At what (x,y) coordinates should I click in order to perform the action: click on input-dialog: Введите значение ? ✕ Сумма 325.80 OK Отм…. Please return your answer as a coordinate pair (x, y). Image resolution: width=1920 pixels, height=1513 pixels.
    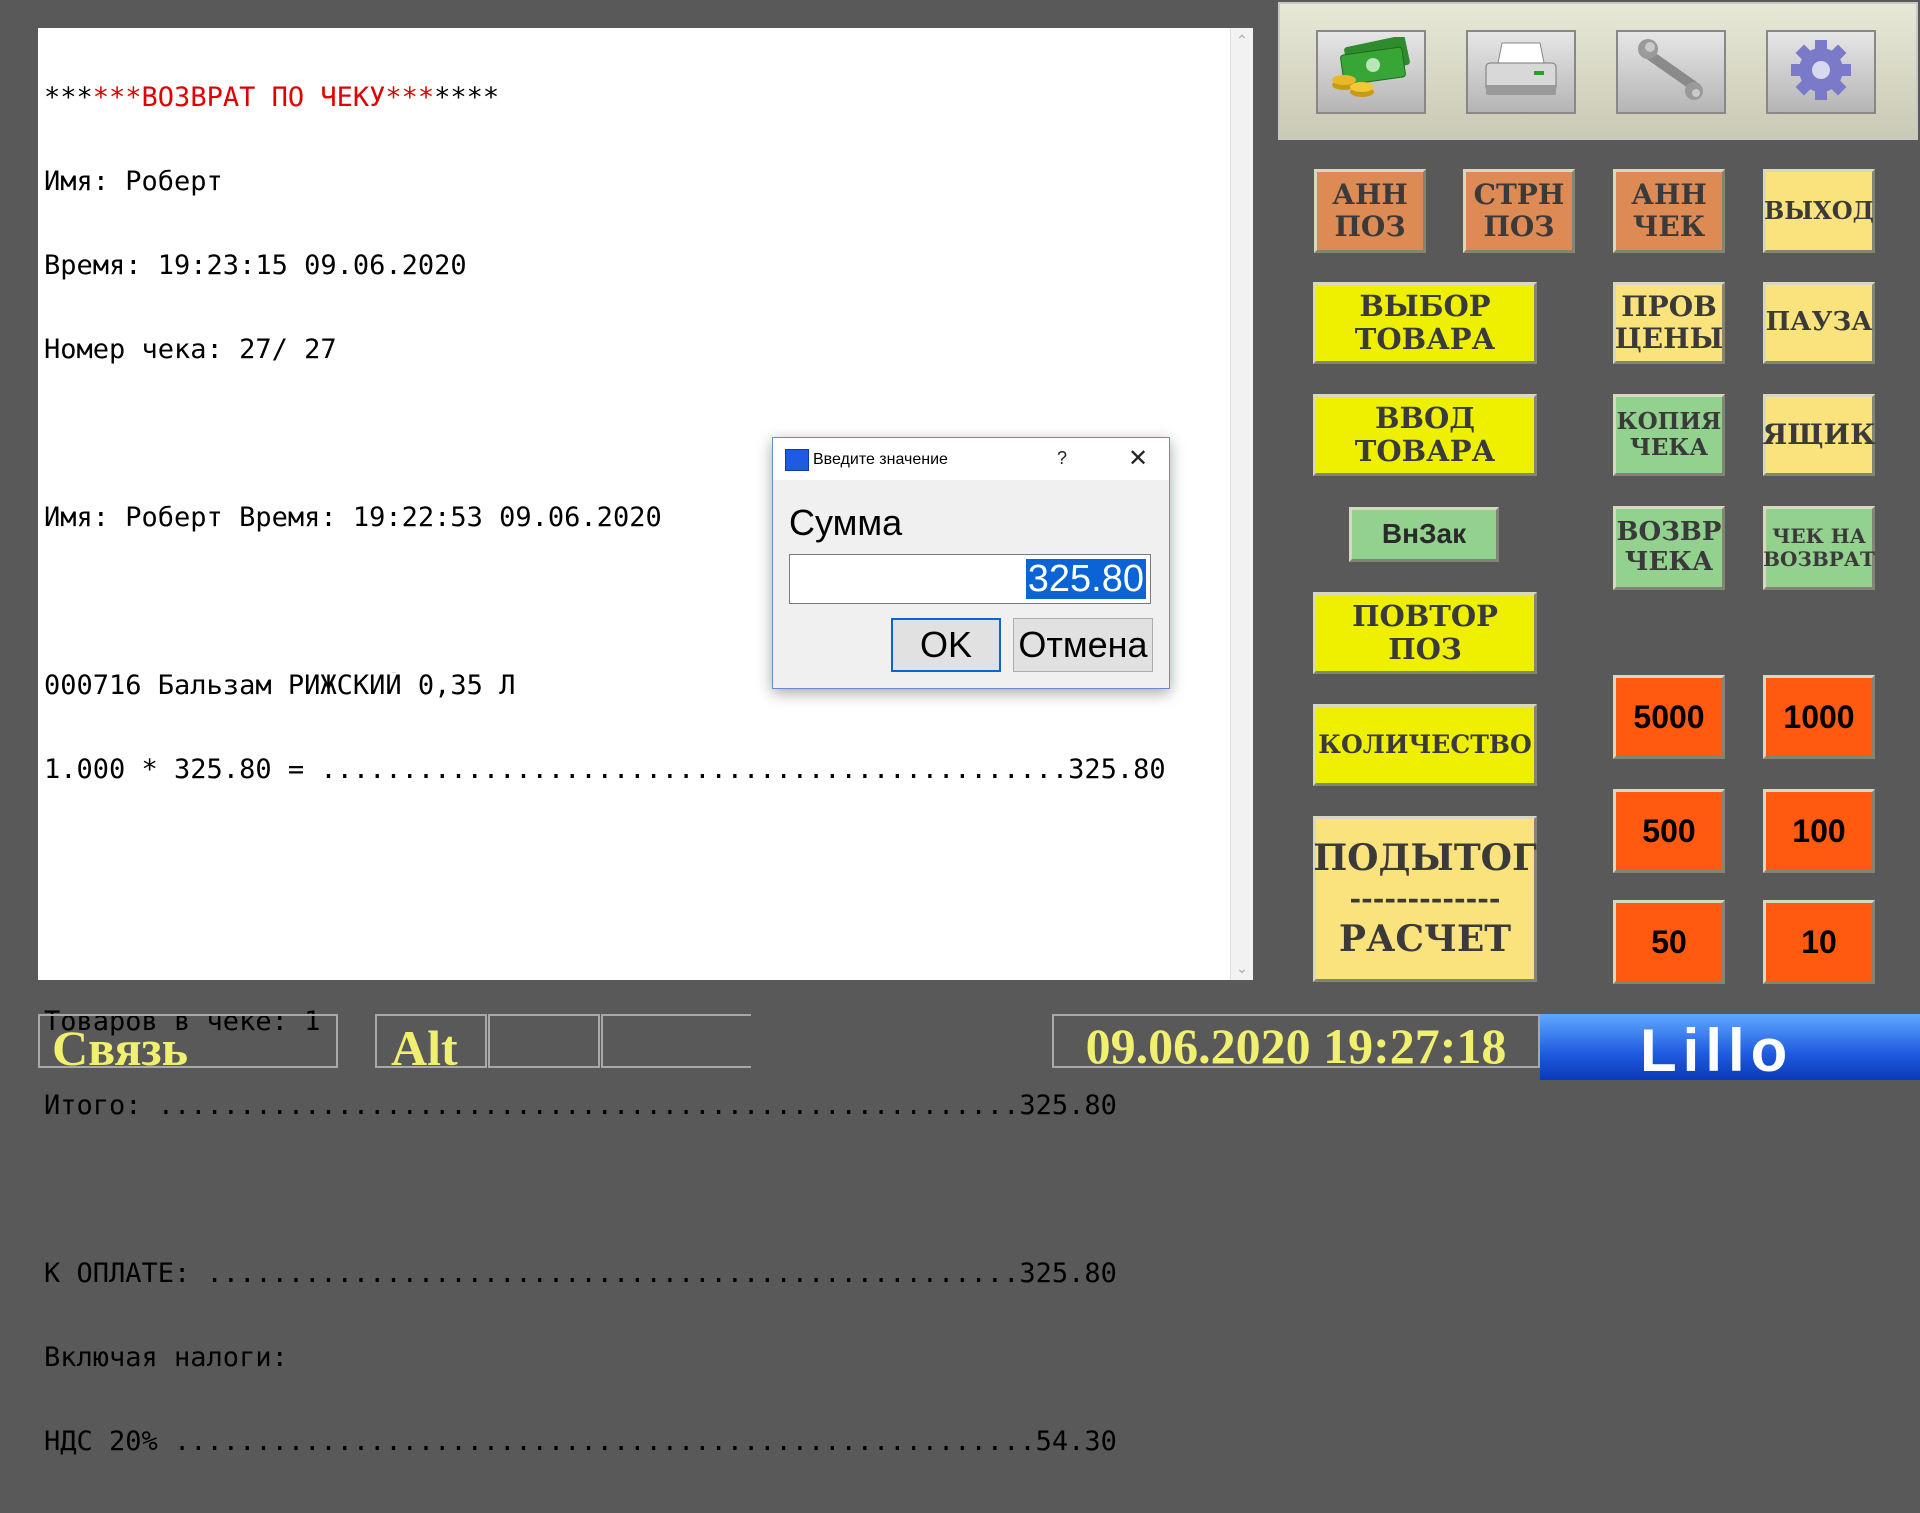
    Looking at the image, I should click on (971, 563).